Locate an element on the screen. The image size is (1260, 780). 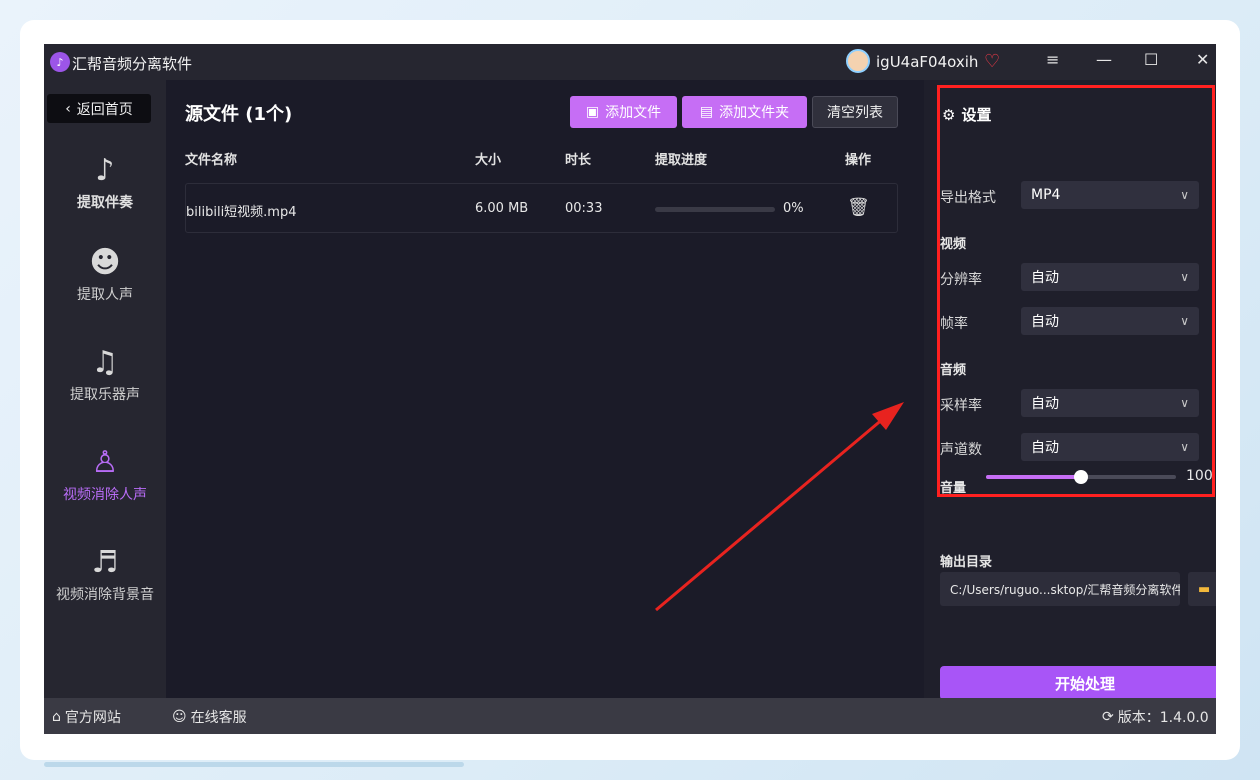
official-website-label: 官方网站 is located at coordinates (92, 718).